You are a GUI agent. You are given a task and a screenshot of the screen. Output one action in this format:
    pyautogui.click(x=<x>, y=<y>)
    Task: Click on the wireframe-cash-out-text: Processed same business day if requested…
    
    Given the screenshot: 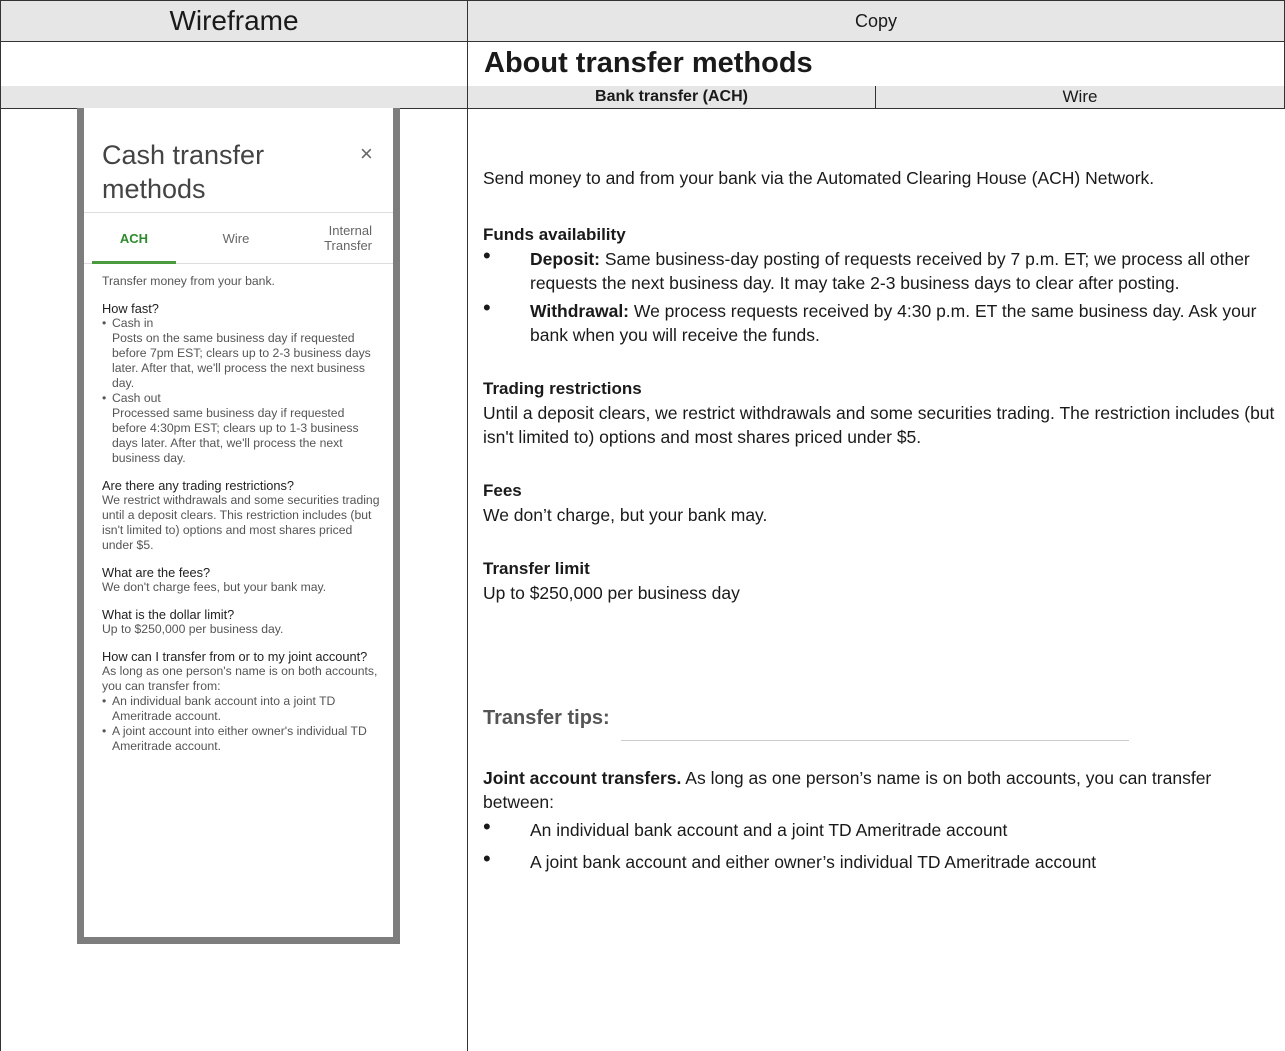 What is the action you would take?
    pyautogui.click(x=235, y=435)
    